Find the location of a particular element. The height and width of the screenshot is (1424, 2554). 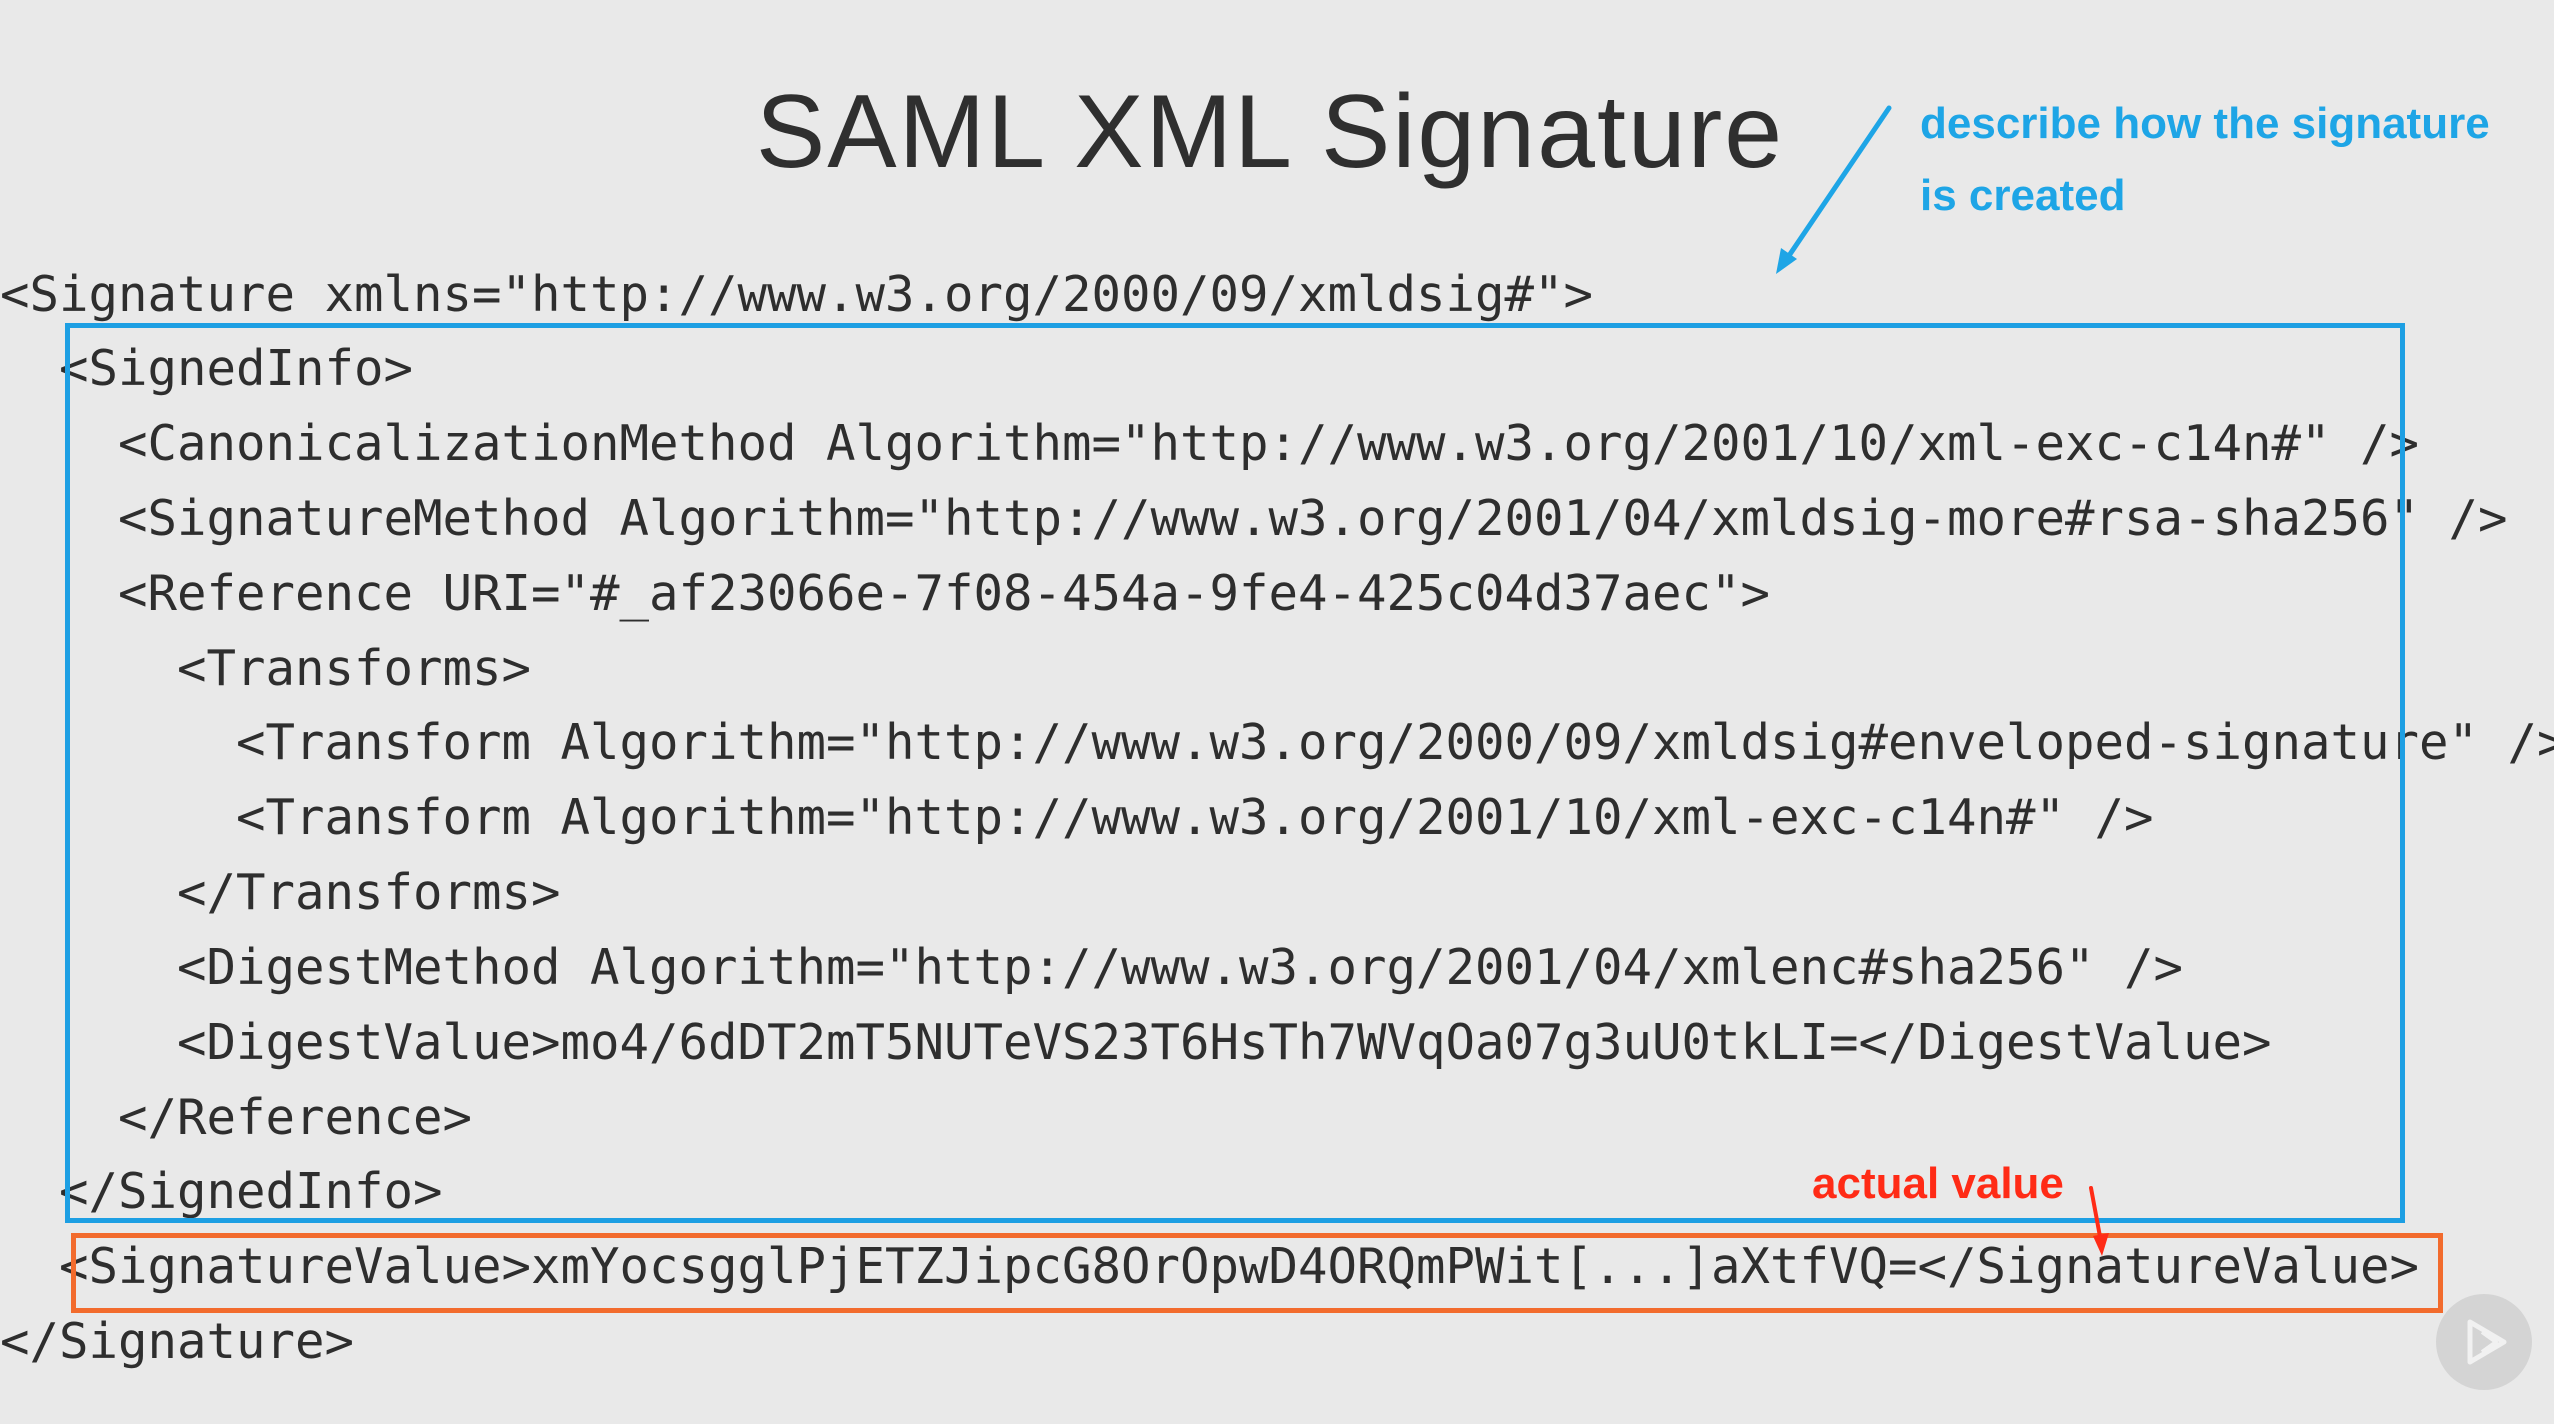

signed-info-annotation-line2: is created is located at coordinates (2023, 195).